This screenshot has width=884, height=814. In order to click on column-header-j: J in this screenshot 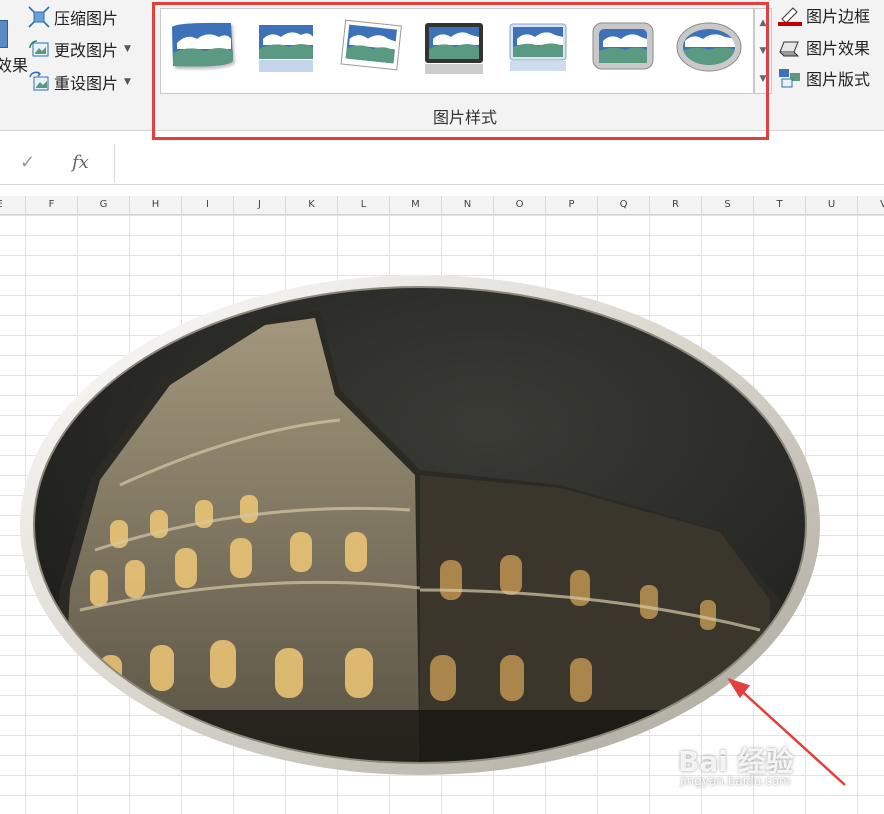, I will do `click(259, 205)`.